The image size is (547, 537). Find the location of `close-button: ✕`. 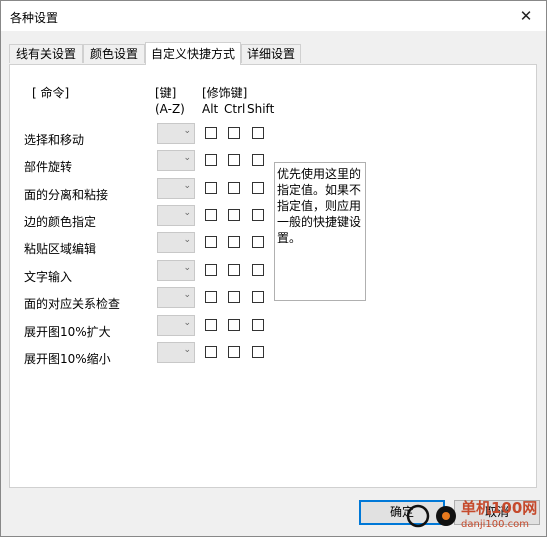

close-button: ✕ is located at coordinates (526, 16).